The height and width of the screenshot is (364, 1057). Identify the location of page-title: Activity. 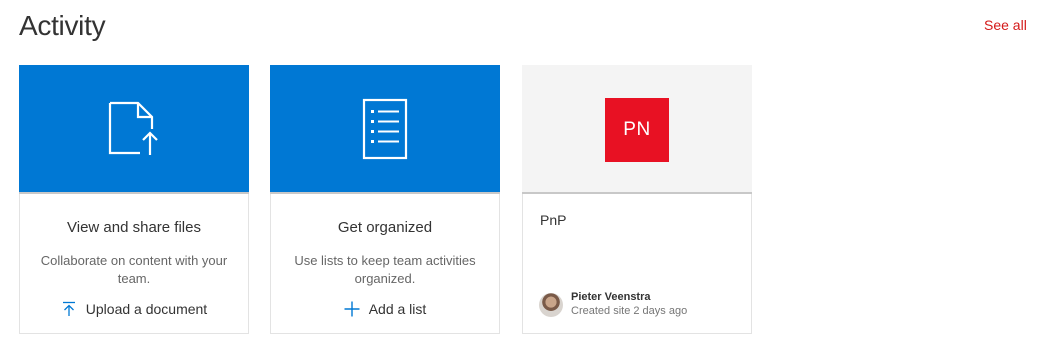
(62, 25).